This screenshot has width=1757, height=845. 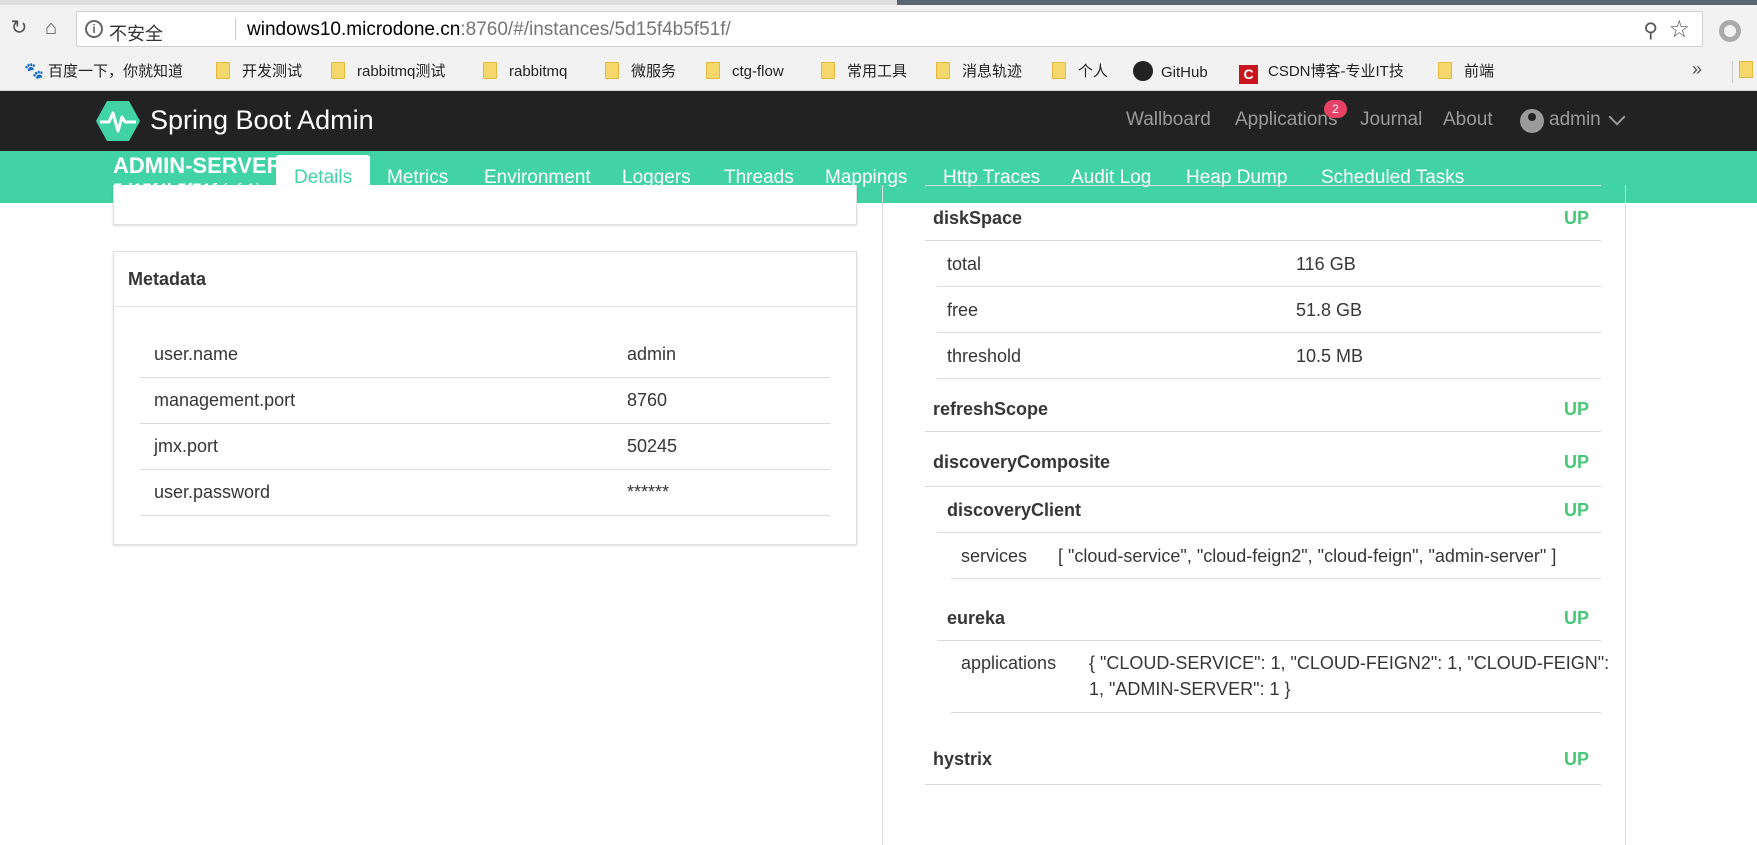 I want to click on bookmark-star-icon: ☆, so click(x=1679, y=29).